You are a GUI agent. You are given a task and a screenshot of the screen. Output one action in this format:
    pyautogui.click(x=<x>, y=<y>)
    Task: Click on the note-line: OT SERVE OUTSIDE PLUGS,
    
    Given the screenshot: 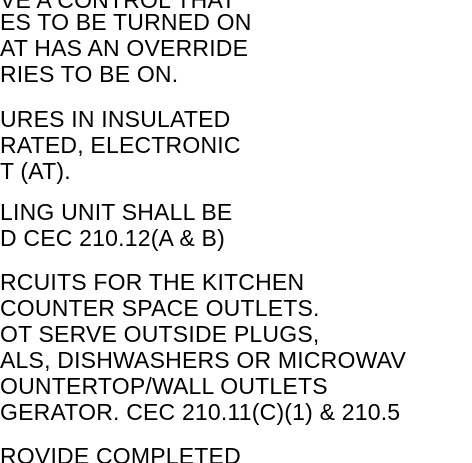 What is the action you would take?
    pyautogui.click(x=160, y=334)
    